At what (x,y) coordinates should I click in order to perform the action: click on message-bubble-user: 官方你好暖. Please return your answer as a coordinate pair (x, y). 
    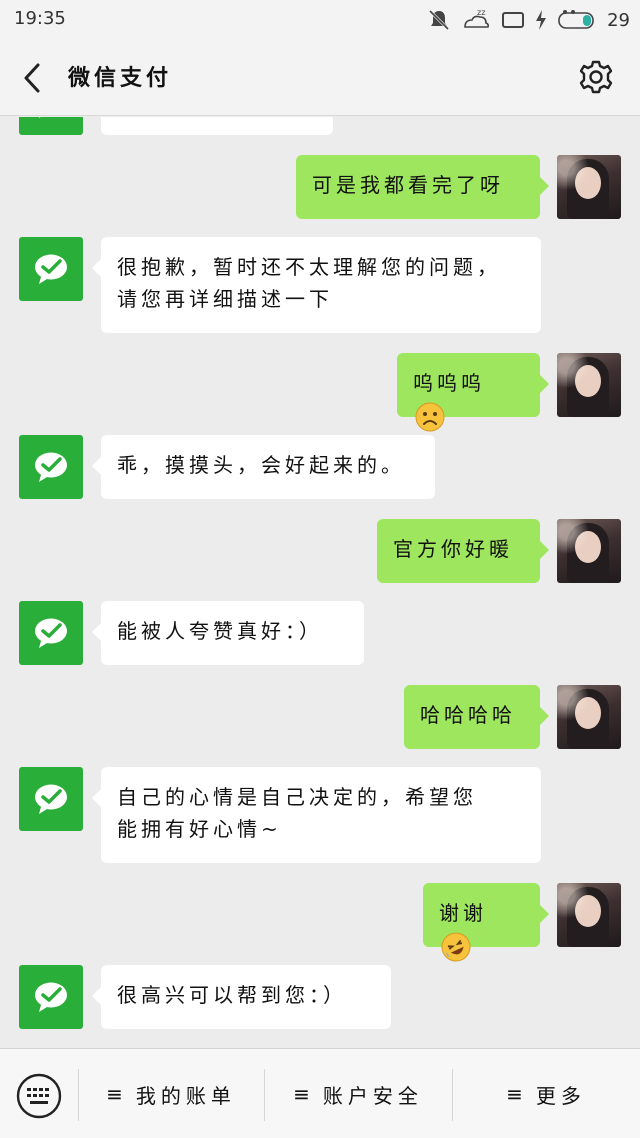
    Looking at the image, I should click on (463, 551).